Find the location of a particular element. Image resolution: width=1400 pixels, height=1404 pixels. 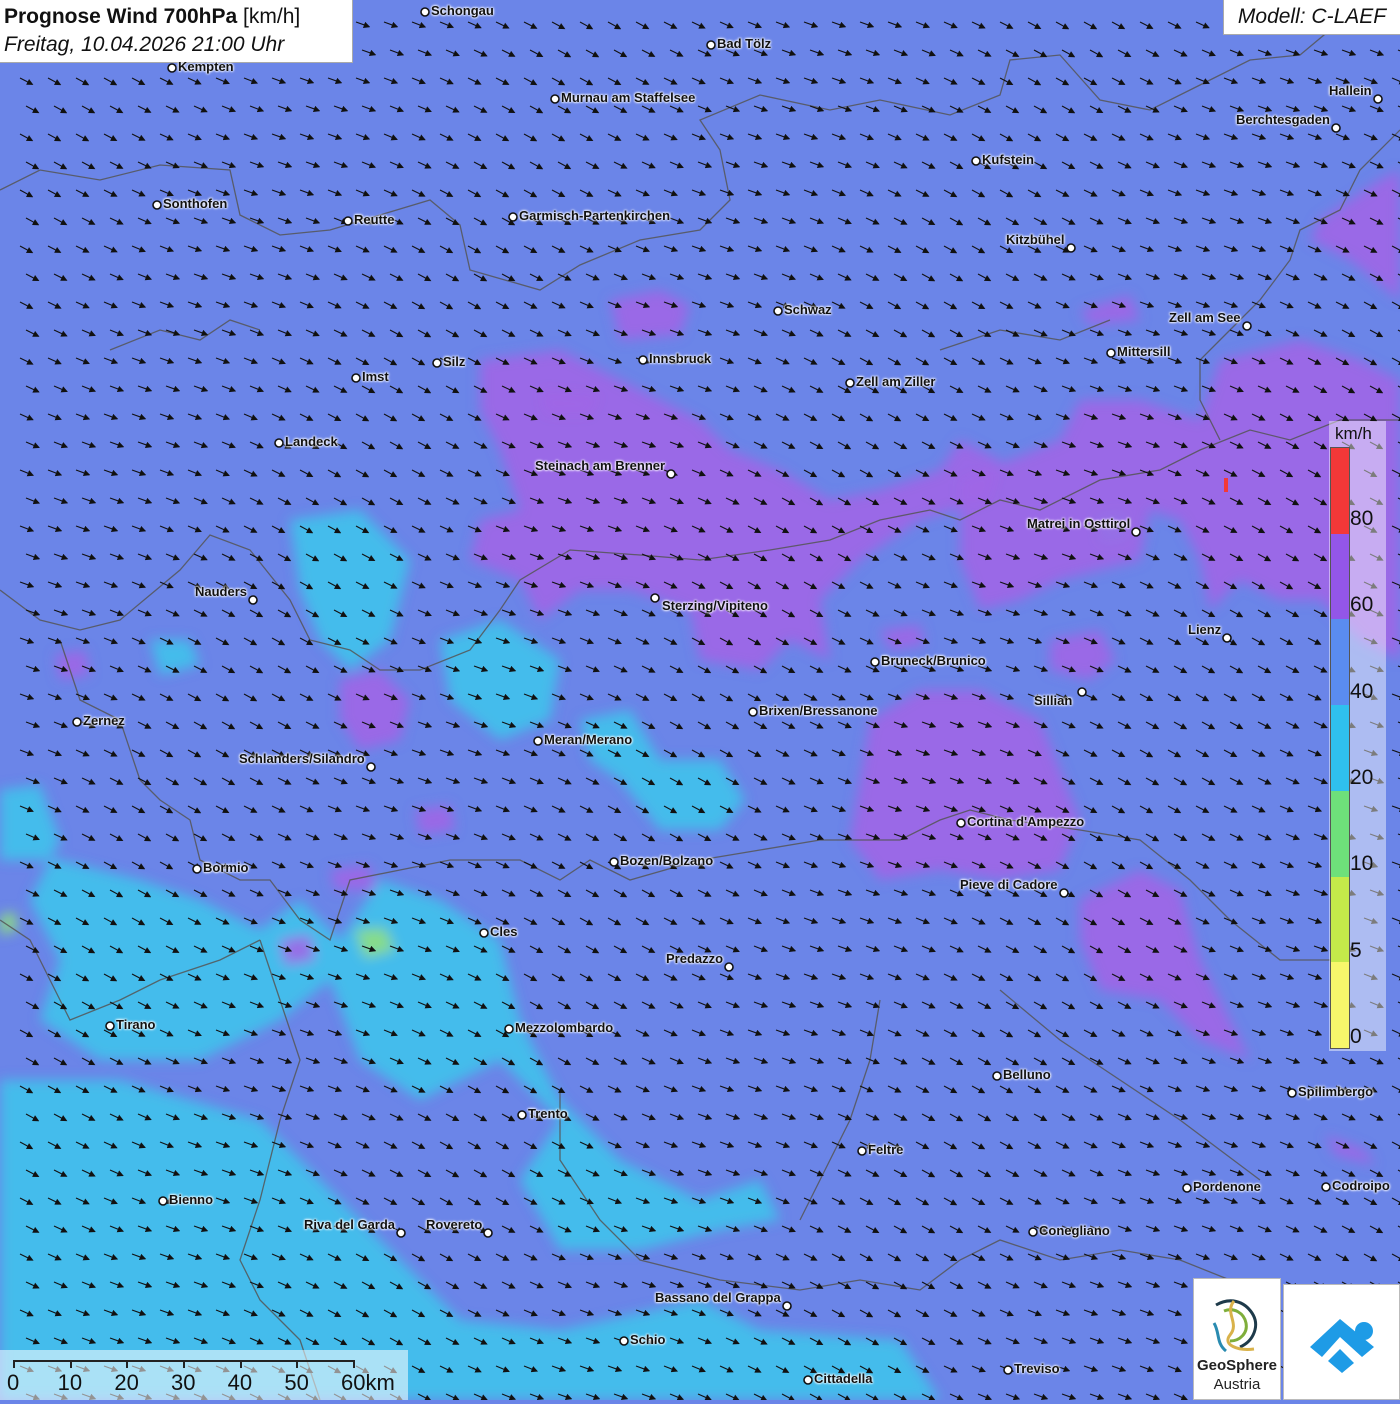

scale-label: 40 is located at coordinates (240, 1382).